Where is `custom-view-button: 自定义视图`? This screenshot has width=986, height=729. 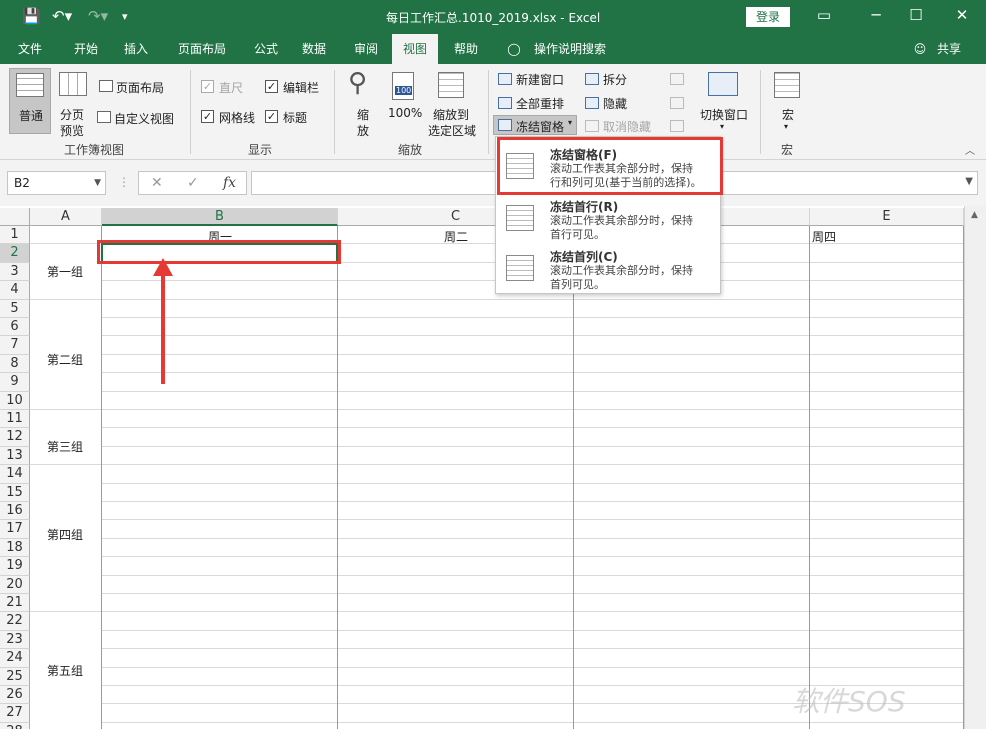
custom-view-button: 自定义视图 is located at coordinates (144, 118).